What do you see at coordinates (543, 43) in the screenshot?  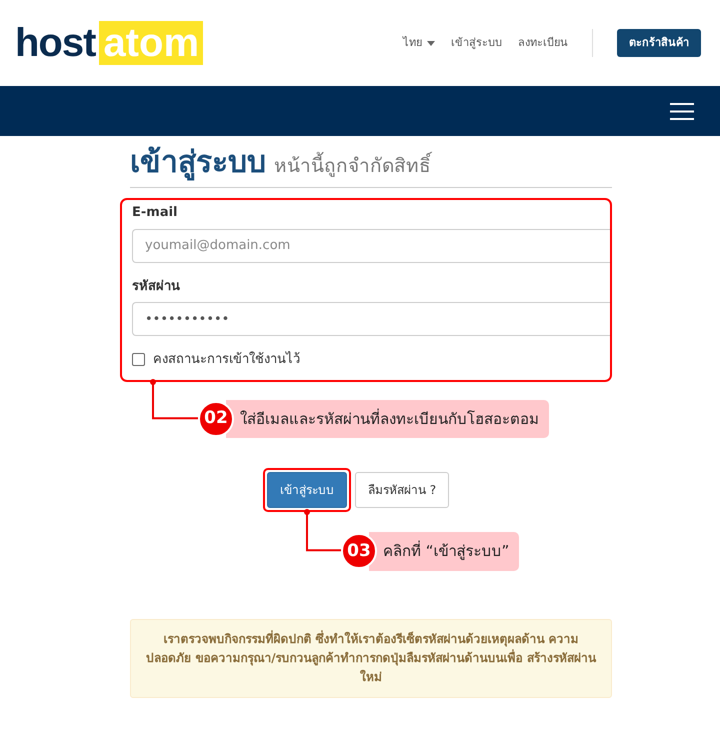 I see `nav-link: ลงทะเบียน` at bounding box center [543, 43].